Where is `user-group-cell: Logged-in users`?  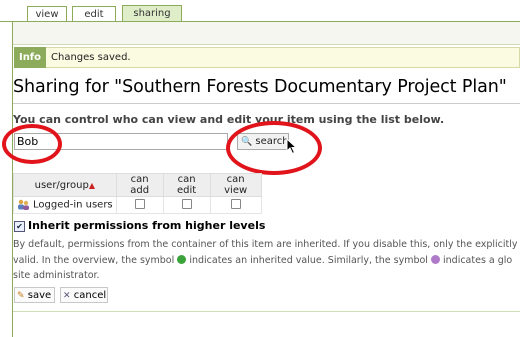
user-group-cell: Logged-in users is located at coordinates (65, 205).